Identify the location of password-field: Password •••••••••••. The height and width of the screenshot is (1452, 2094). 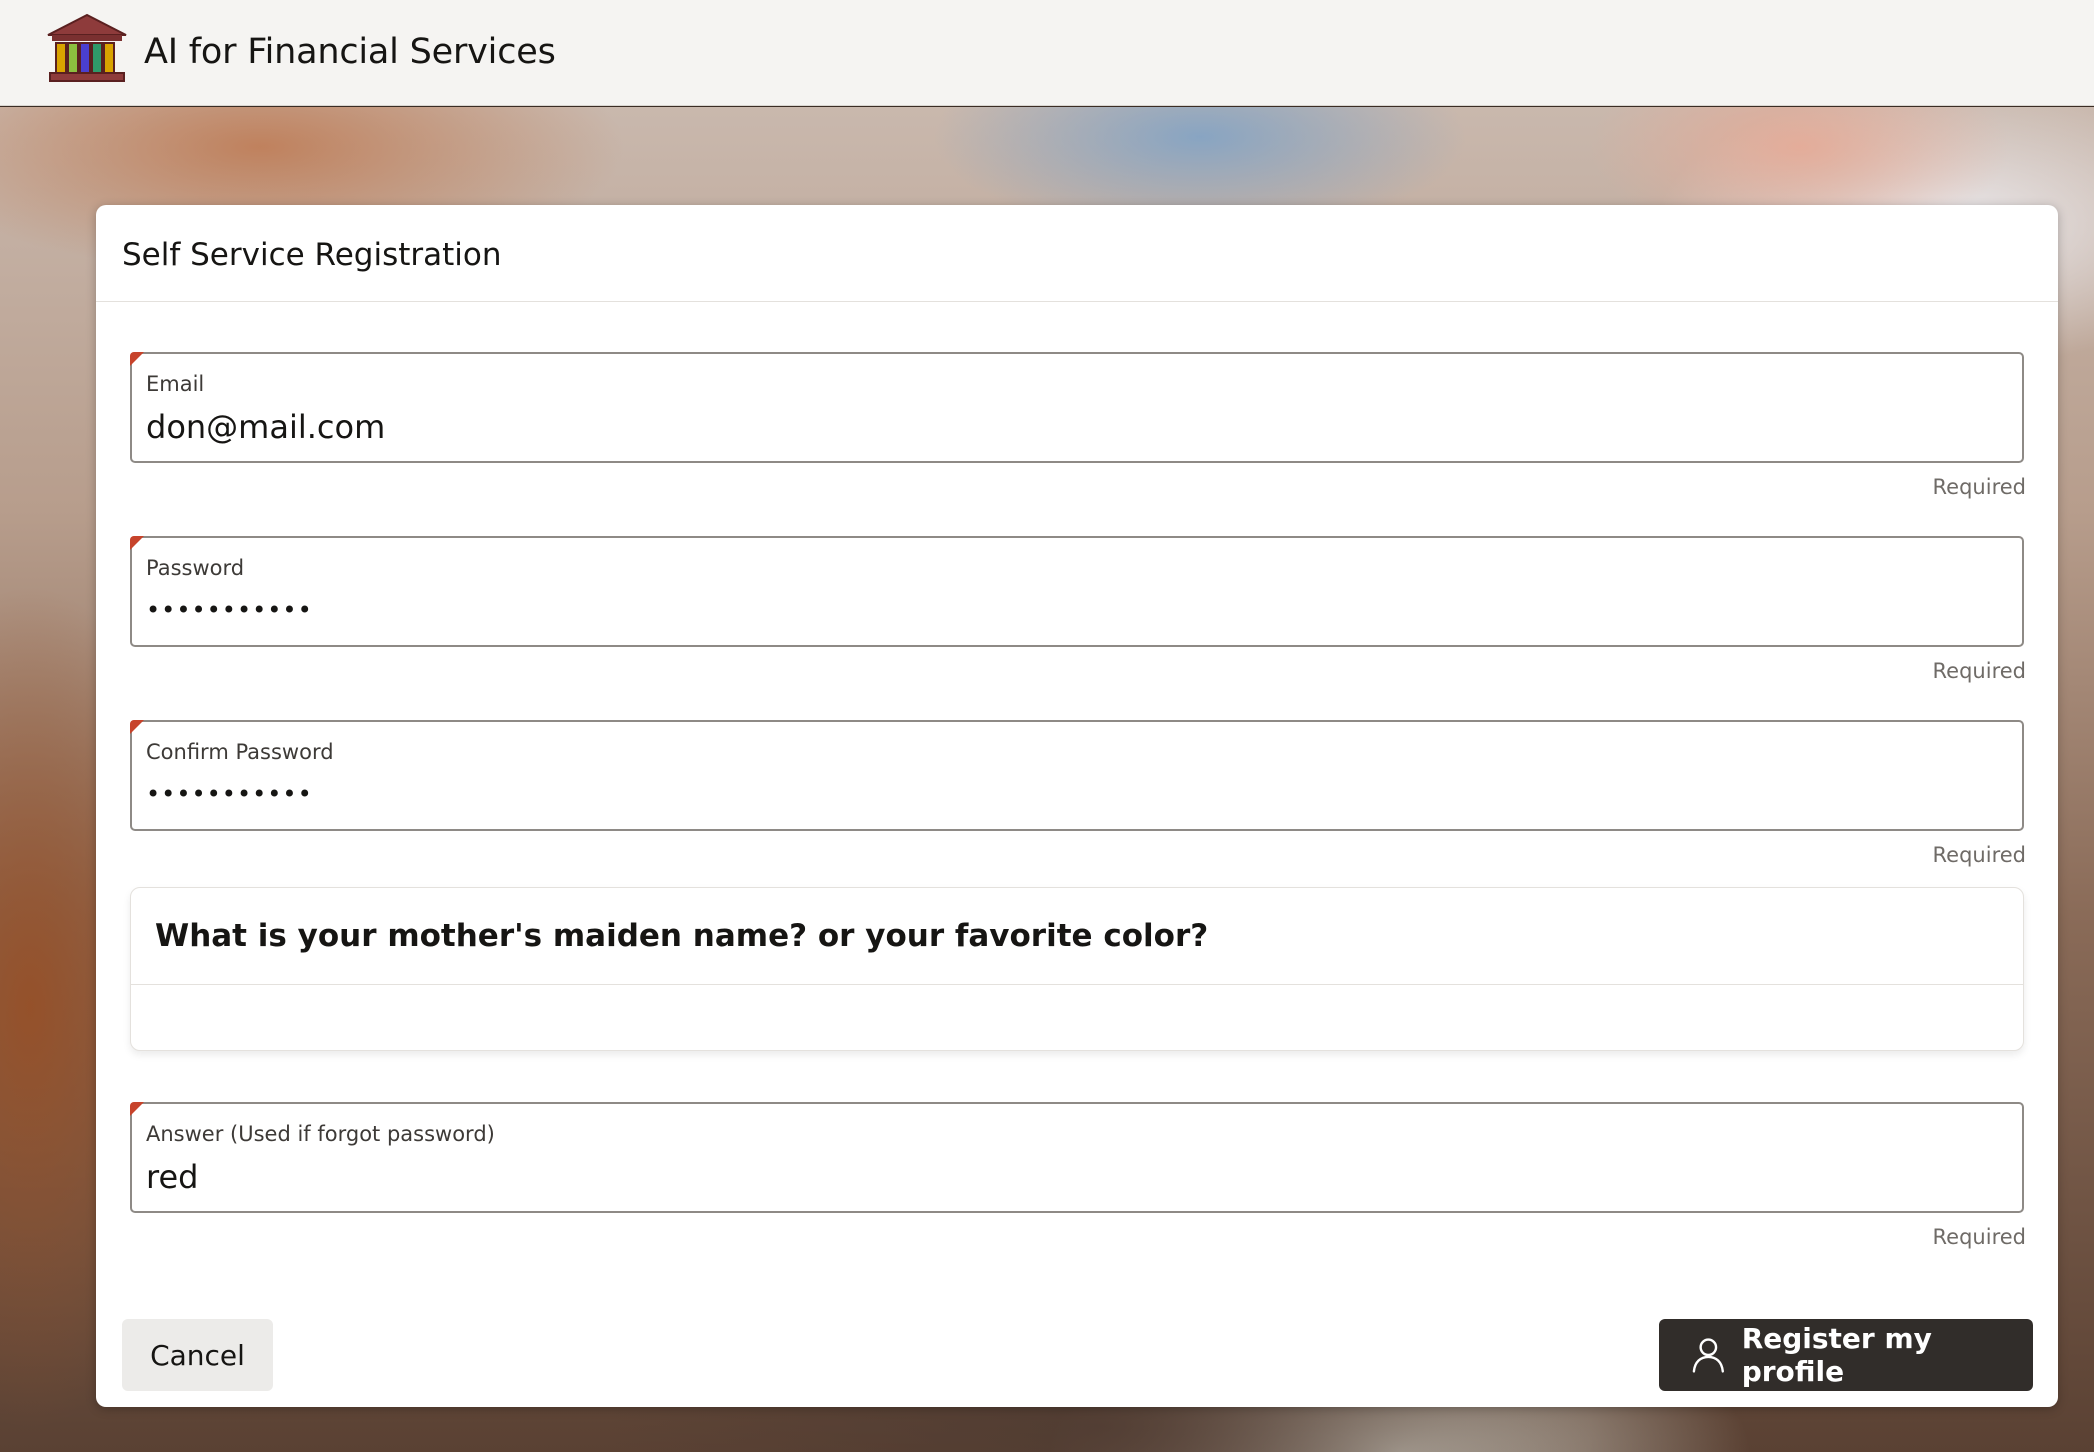
(1077, 591).